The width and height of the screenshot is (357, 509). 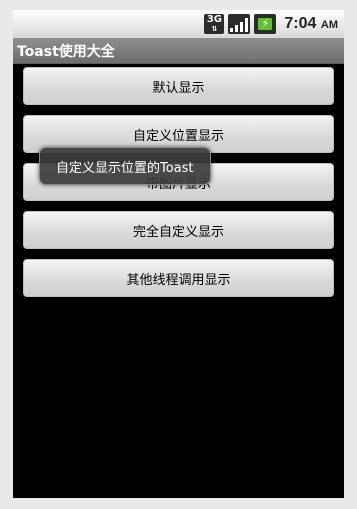 What do you see at coordinates (214, 29) in the screenshot?
I see `data-activity-arrows: ⇅` at bounding box center [214, 29].